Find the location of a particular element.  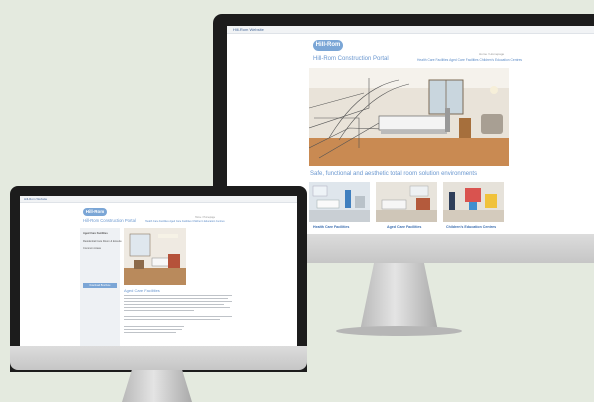

body-text is located at coordinates (179, 320).